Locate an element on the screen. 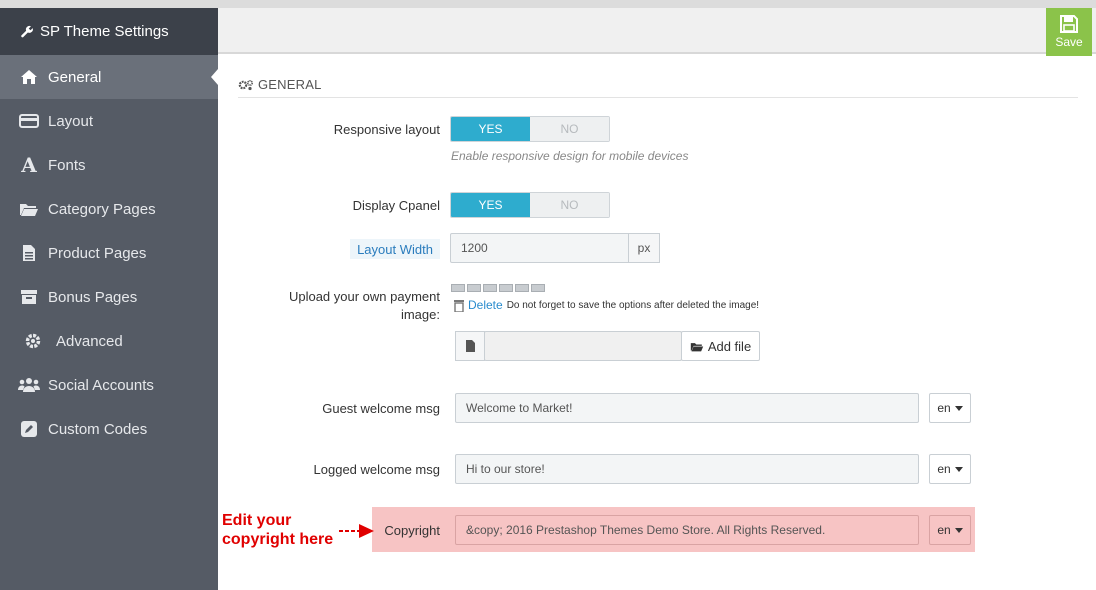  annotation-line-2: copyright here is located at coordinates (278, 539).